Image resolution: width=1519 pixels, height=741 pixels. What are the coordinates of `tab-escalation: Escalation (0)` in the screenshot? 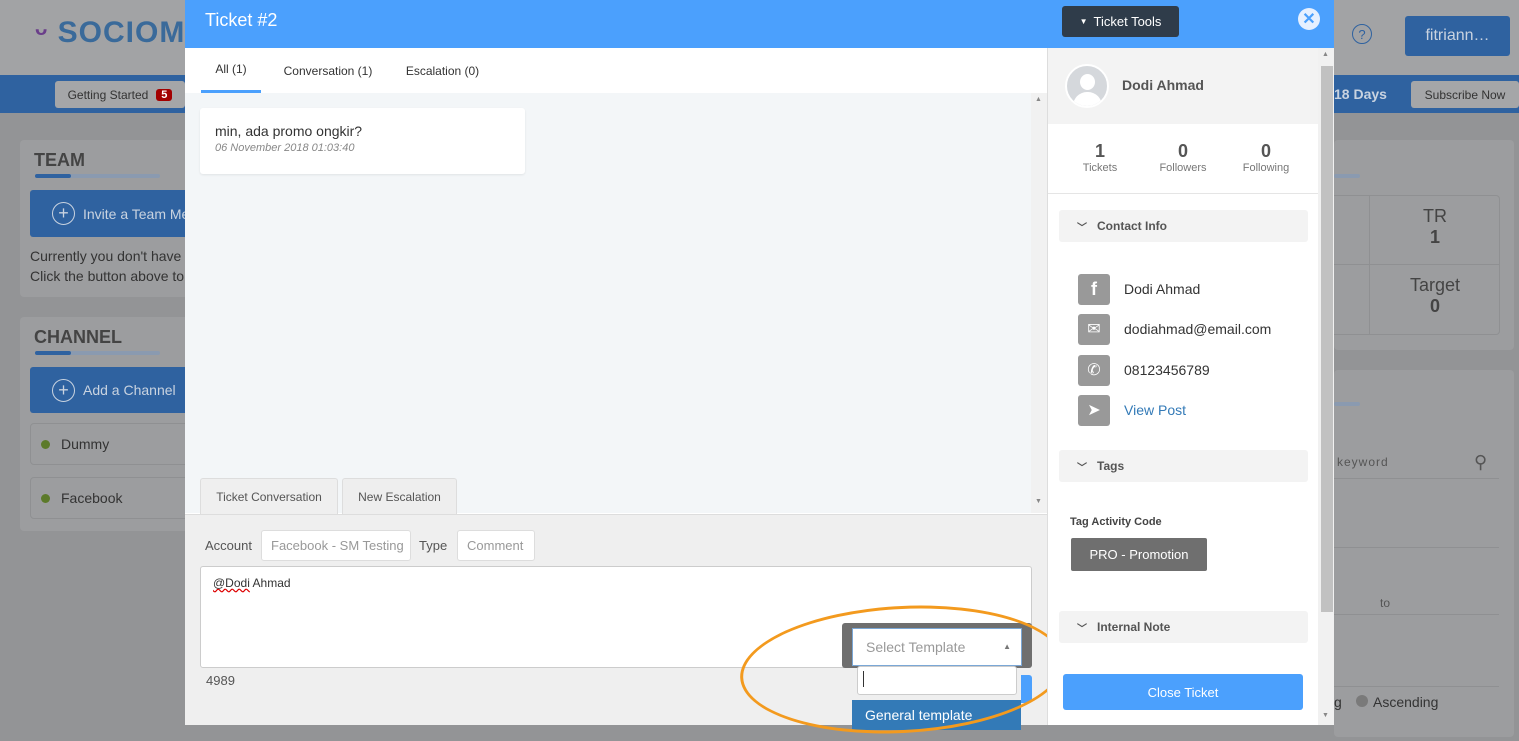 It's located at (442, 70).